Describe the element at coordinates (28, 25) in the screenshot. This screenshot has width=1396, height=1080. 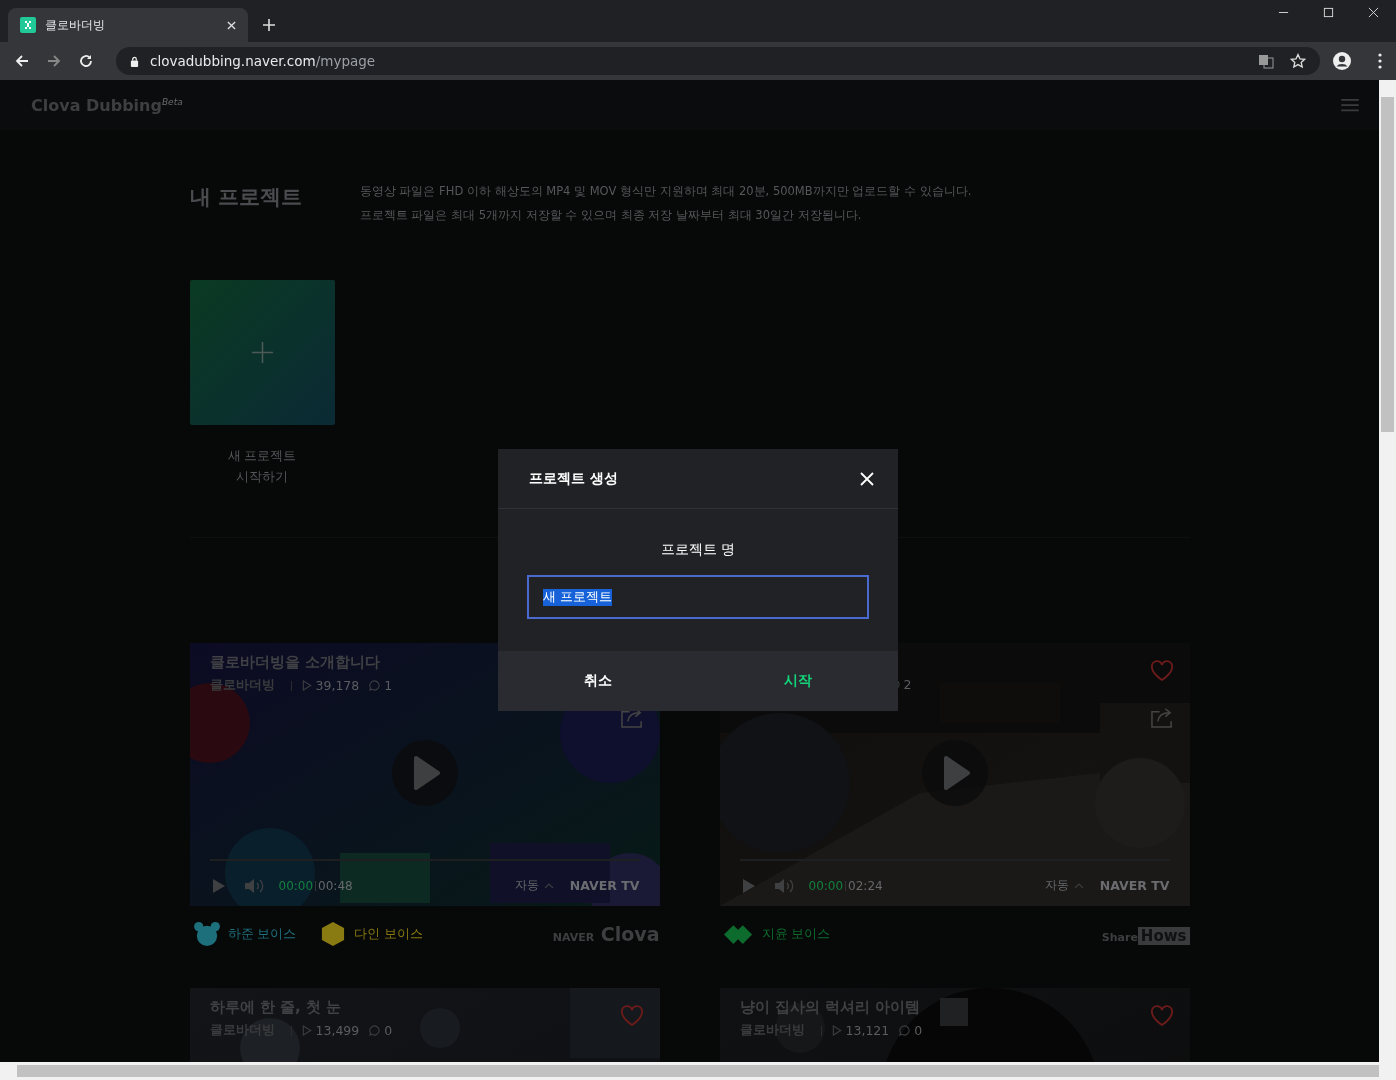
I see `clover-icon` at that location.